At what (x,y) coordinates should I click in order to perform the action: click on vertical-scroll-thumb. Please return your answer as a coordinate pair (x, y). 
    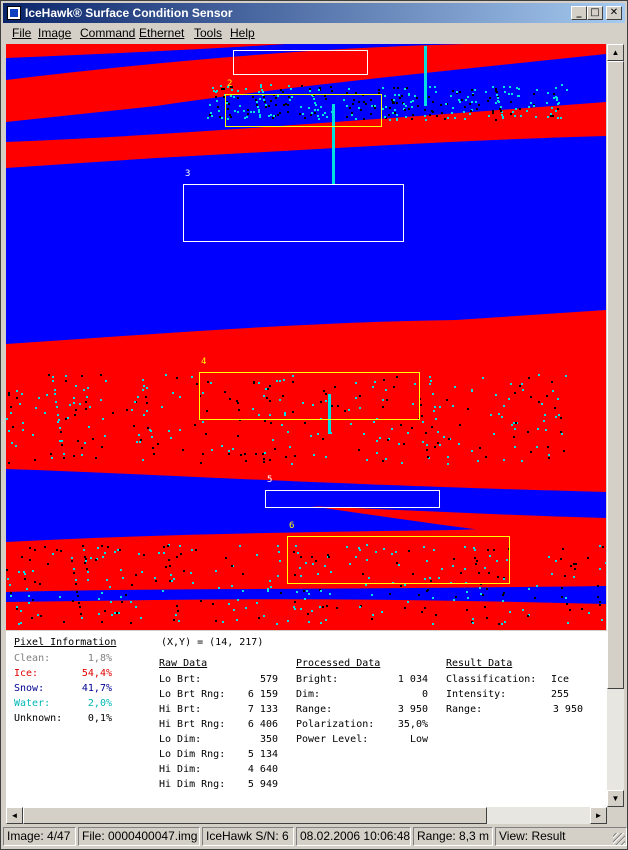
    Looking at the image, I should click on (615, 375).